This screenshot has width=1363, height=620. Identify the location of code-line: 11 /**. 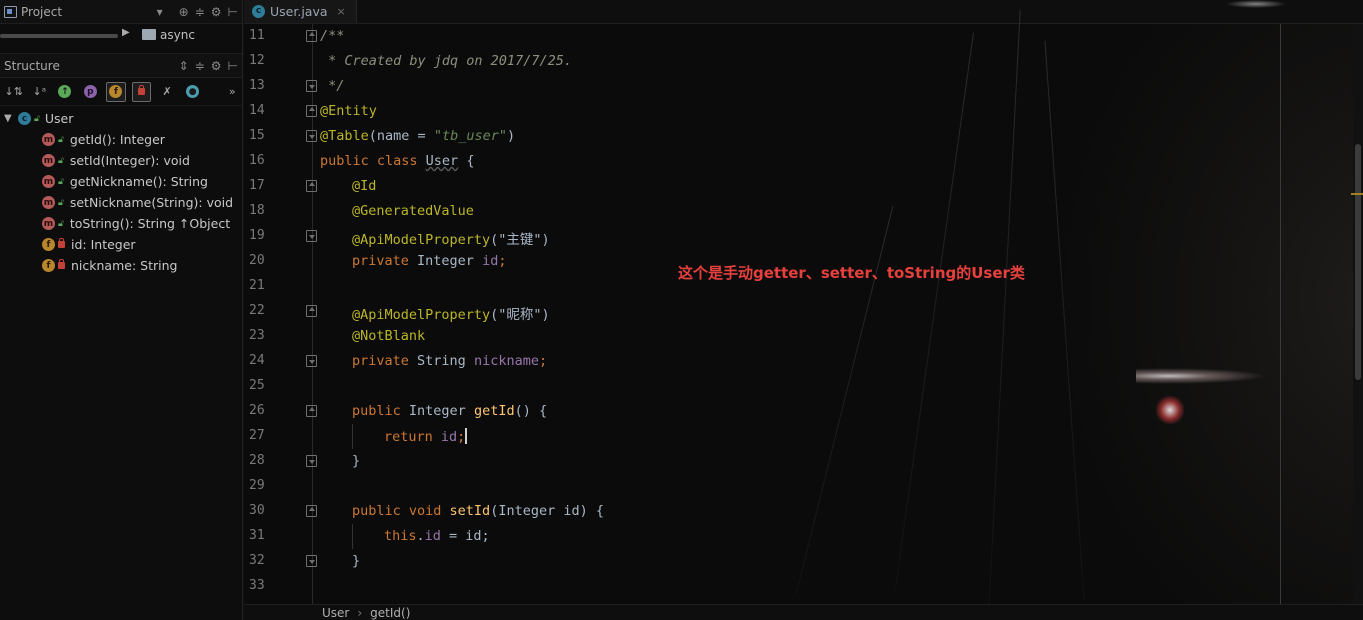
(762, 36).